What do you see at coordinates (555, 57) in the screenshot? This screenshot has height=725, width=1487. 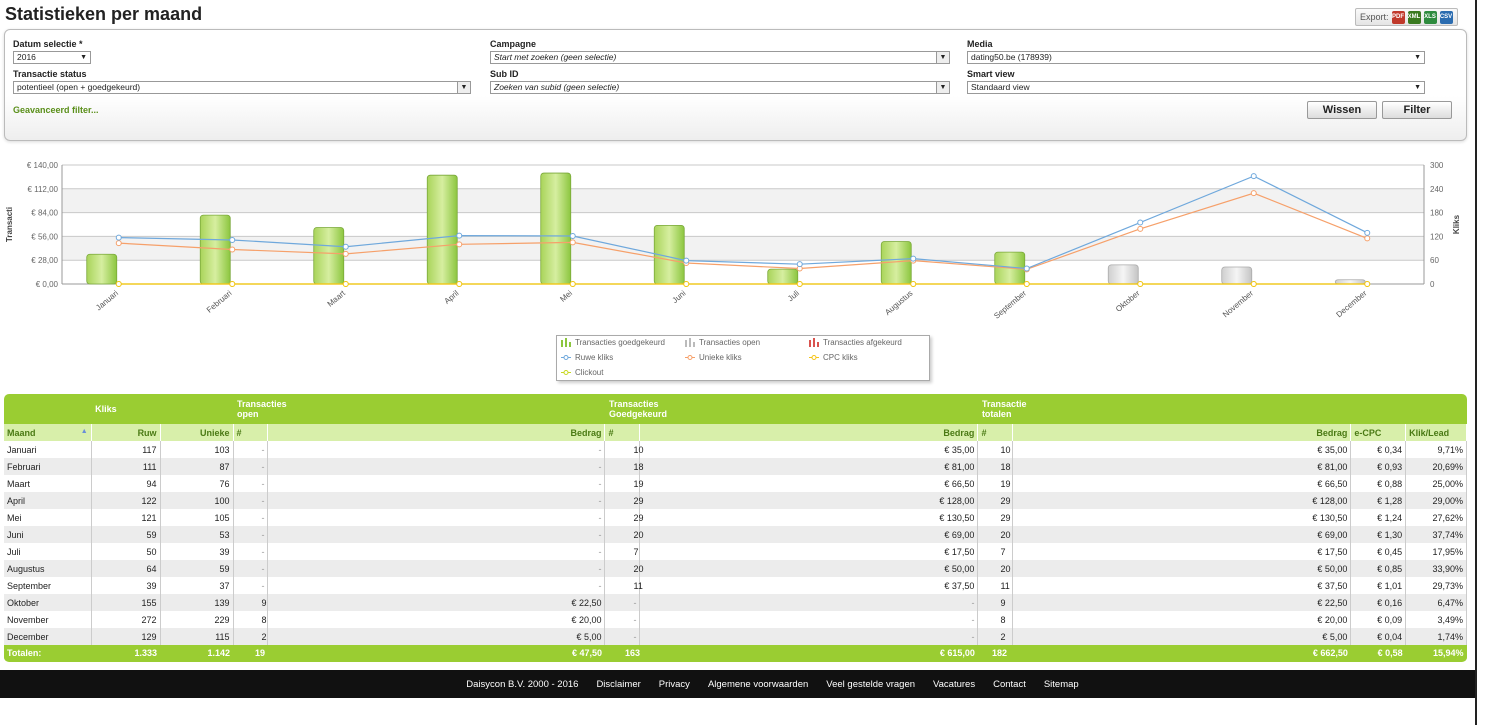 I see `campagne-value: Start met zoeken (geen selectie)` at bounding box center [555, 57].